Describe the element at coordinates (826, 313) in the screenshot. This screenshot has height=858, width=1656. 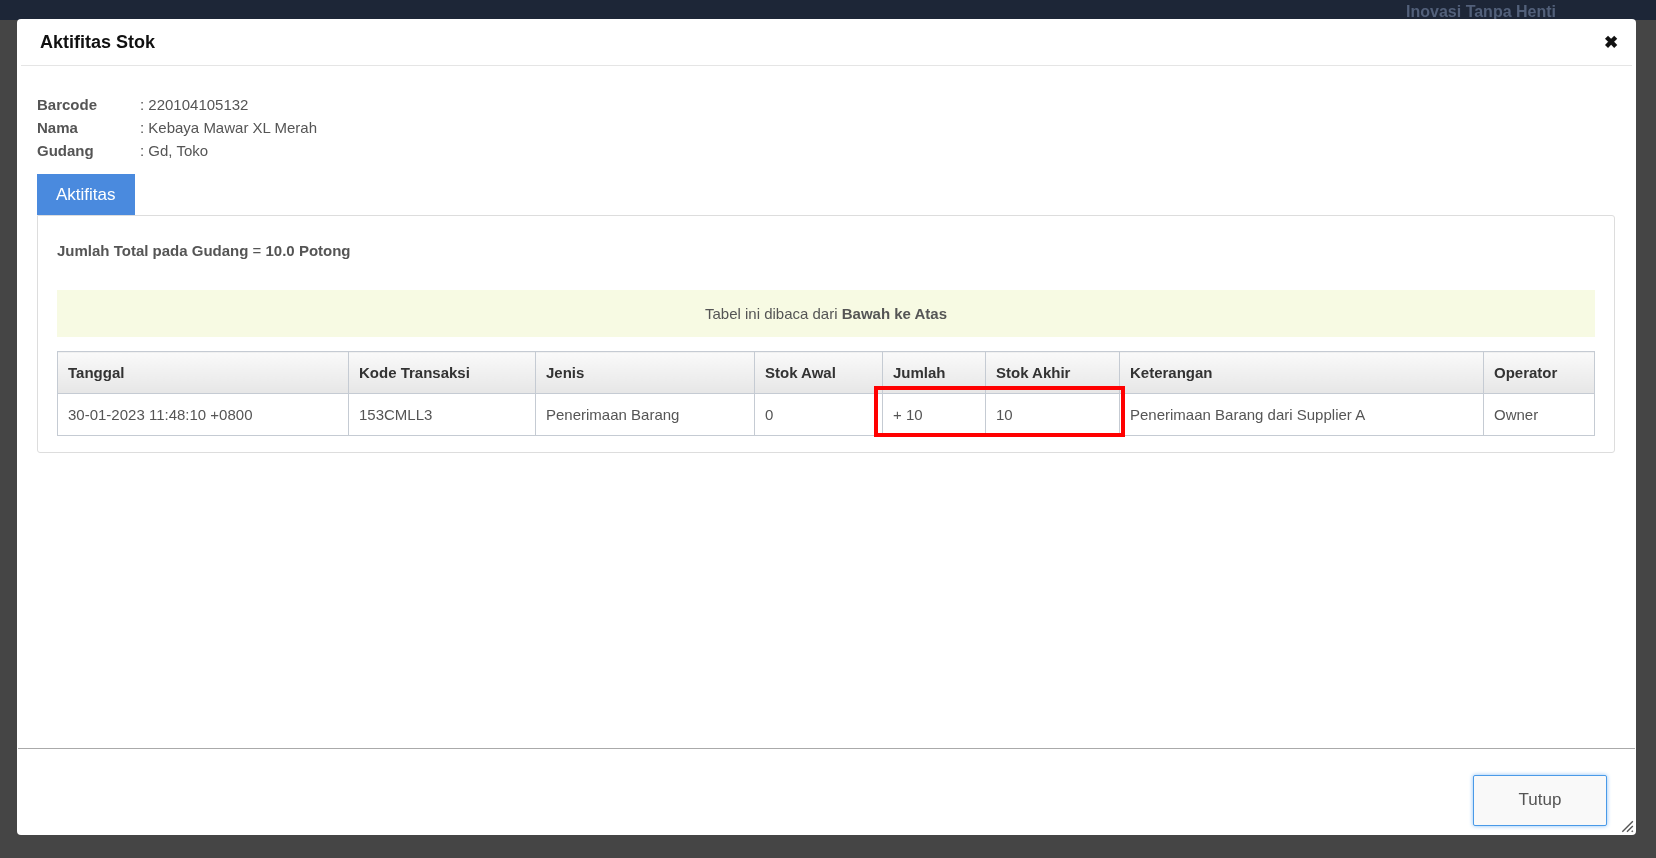
I see `notice-banner: Tabel ini dibaca dari Bawah ke Atas` at that location.